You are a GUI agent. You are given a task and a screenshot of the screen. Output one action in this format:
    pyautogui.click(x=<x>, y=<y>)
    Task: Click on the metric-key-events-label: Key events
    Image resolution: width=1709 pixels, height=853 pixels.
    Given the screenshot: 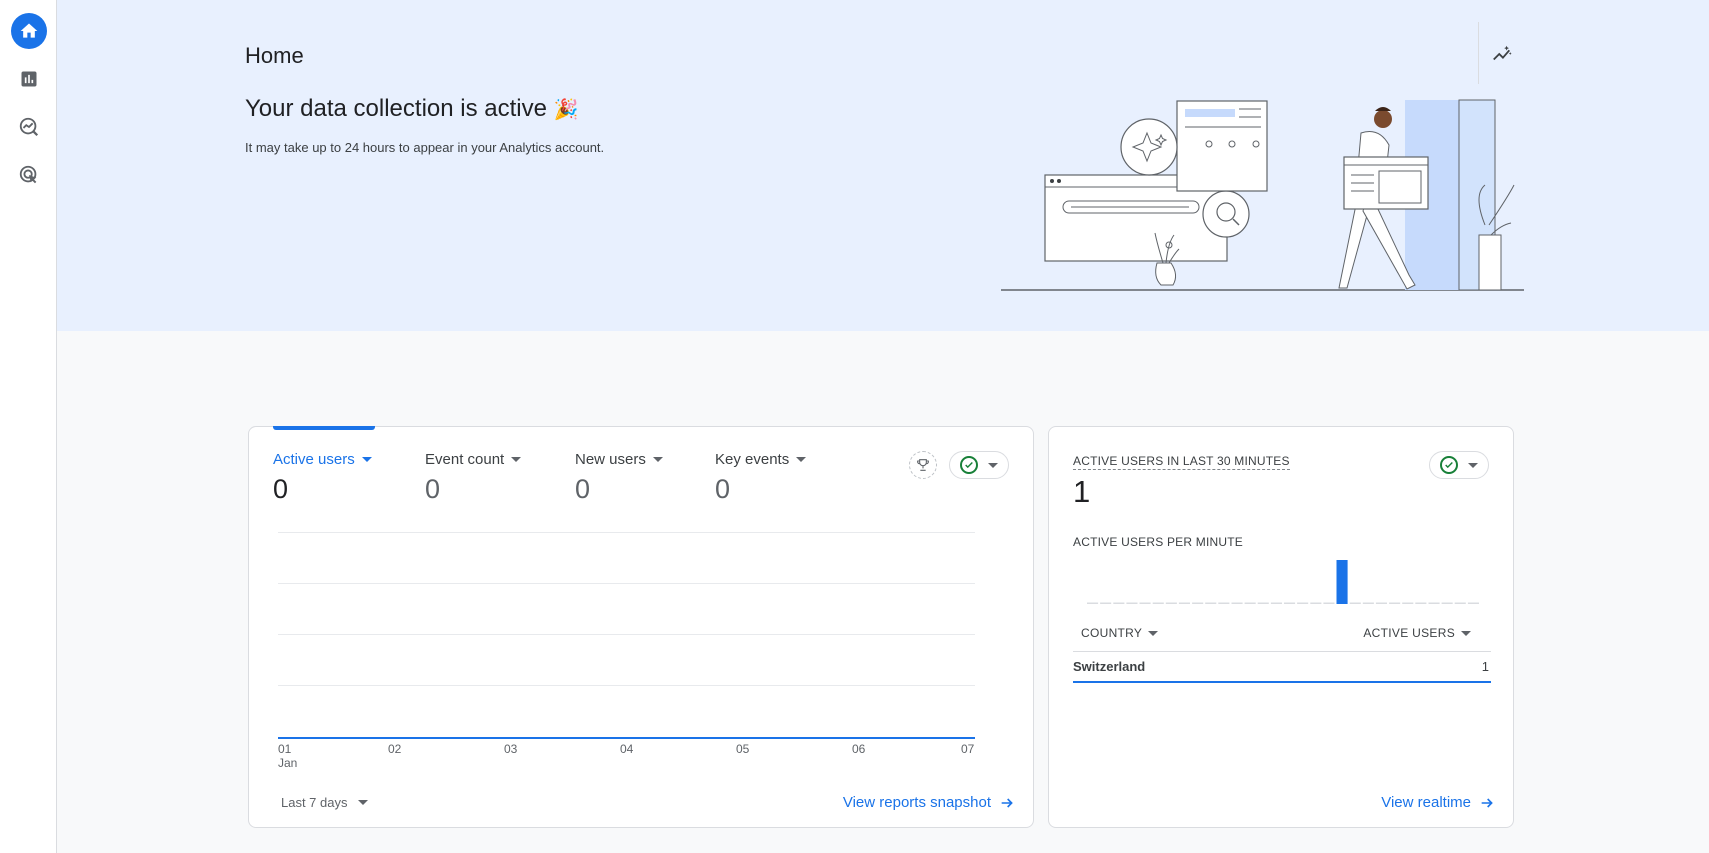 What is the action you would take?
    pyautogui.click(x=761, y=459)
    